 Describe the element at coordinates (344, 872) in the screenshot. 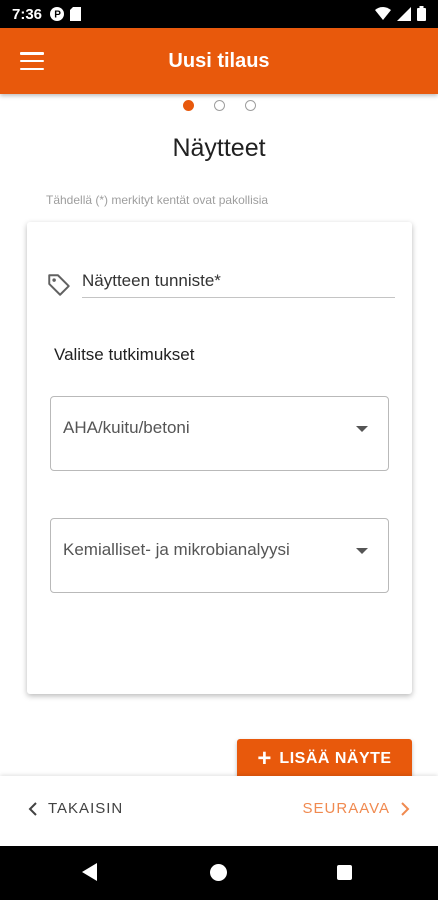

I see `system-recents-icon` at that location.